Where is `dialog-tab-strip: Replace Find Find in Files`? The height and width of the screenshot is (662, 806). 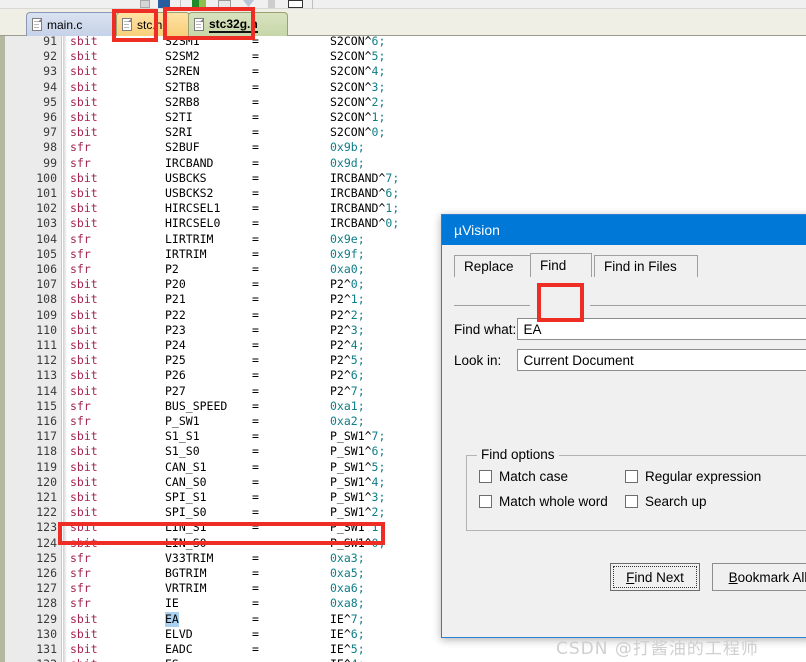 dialog-tab-strip: Replace Find Find in Files is located at coordinates (630, 265).